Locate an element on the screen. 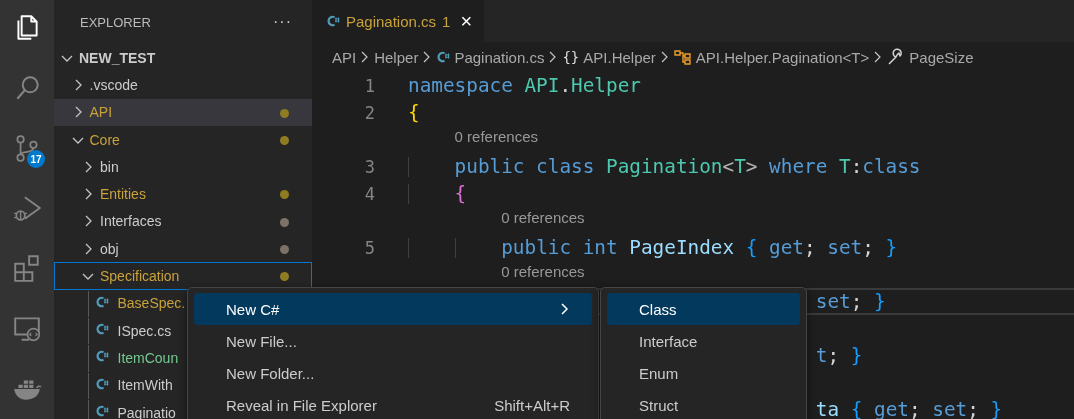 This screenshot has height=419, width=1074. workspace-name: NEW_TEST is located at coordinates (117, 57).